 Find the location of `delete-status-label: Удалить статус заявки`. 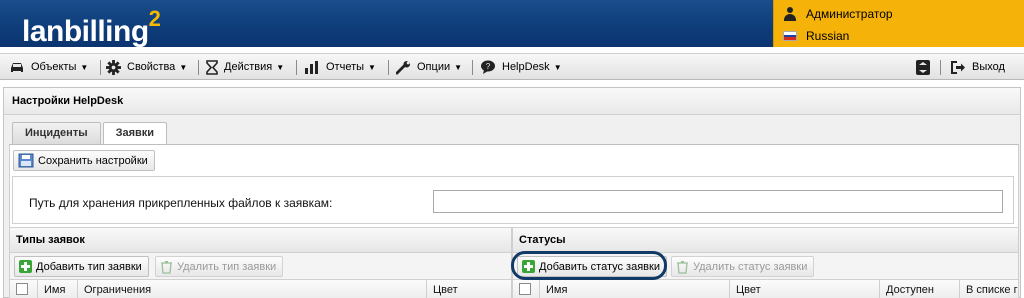

delete-status-label: Удалить статус заявки is located at coordinates (750, 266).